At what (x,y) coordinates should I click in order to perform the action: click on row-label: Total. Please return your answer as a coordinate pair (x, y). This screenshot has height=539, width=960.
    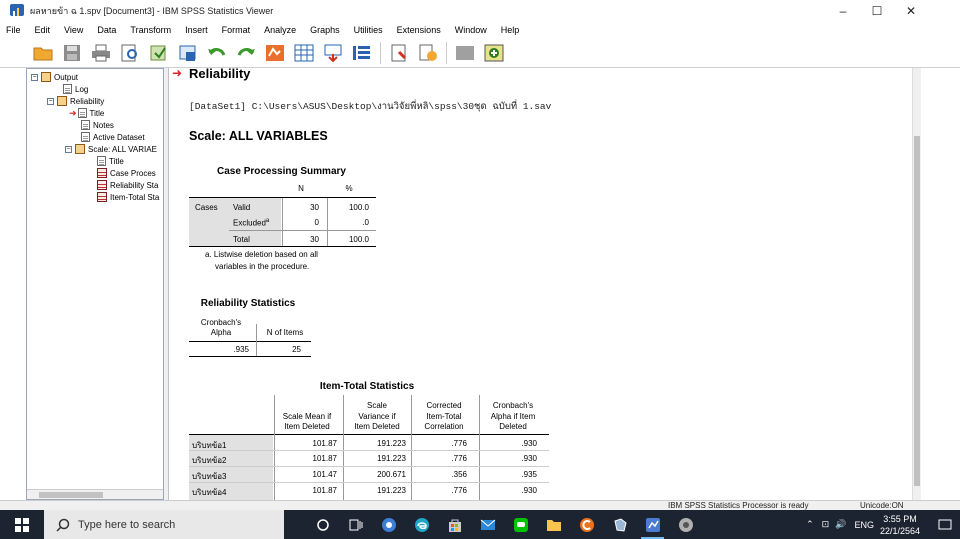
    Looking at the image, I should click on (241, 239).